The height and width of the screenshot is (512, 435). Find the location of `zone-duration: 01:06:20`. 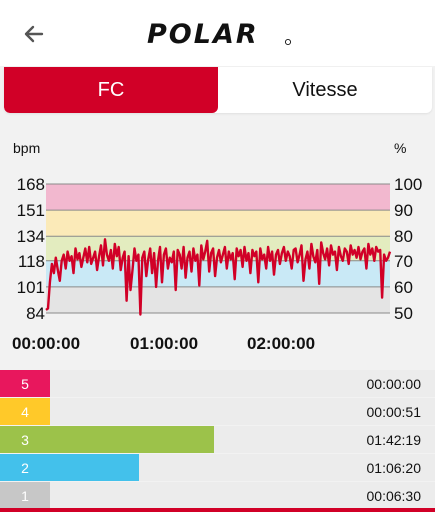

zone-duration: 01:06:20 is located at coordinates (394, 467).